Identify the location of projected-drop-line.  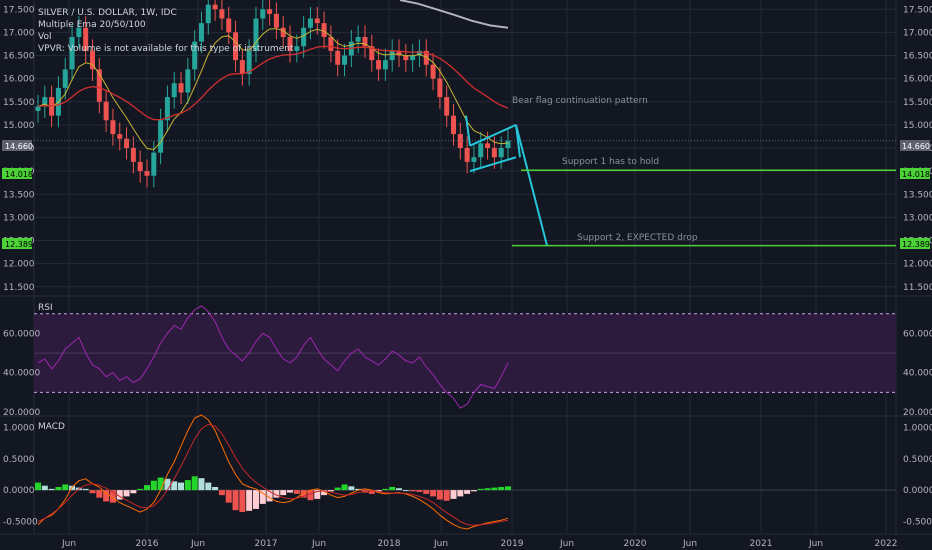
(531, 185).